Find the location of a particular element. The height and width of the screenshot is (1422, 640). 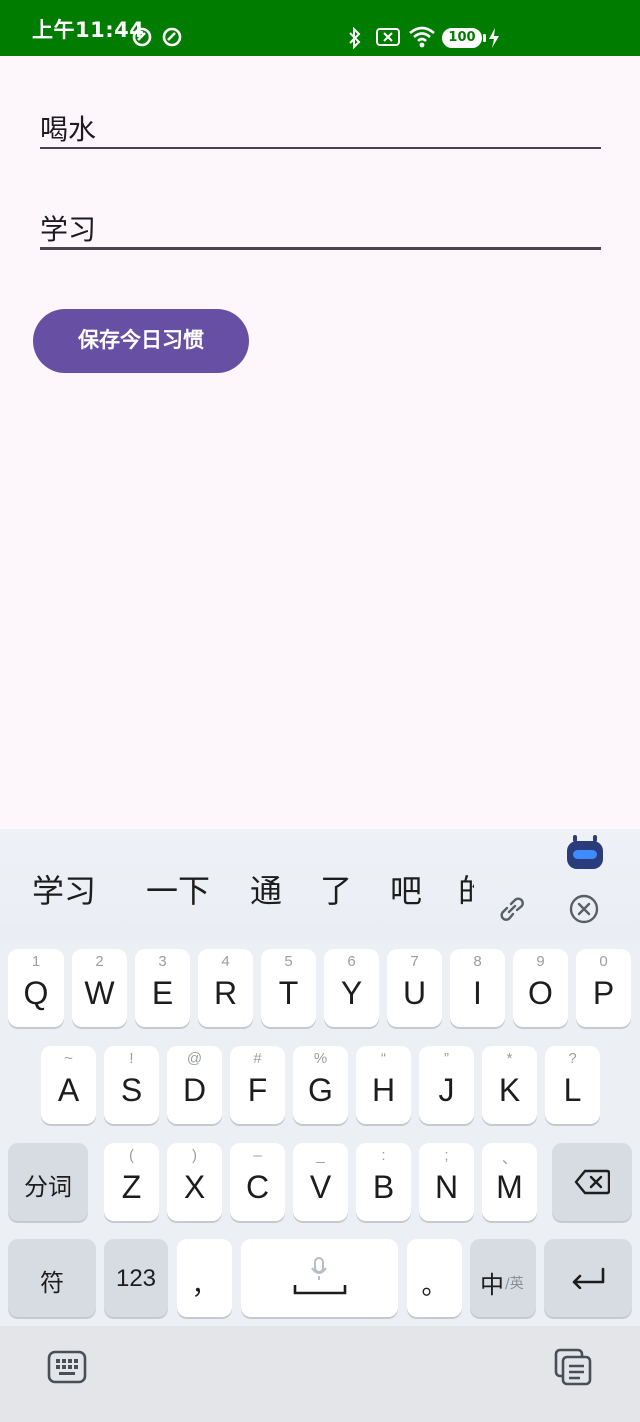

key-g: % G is located at coordinates (320, 1085).